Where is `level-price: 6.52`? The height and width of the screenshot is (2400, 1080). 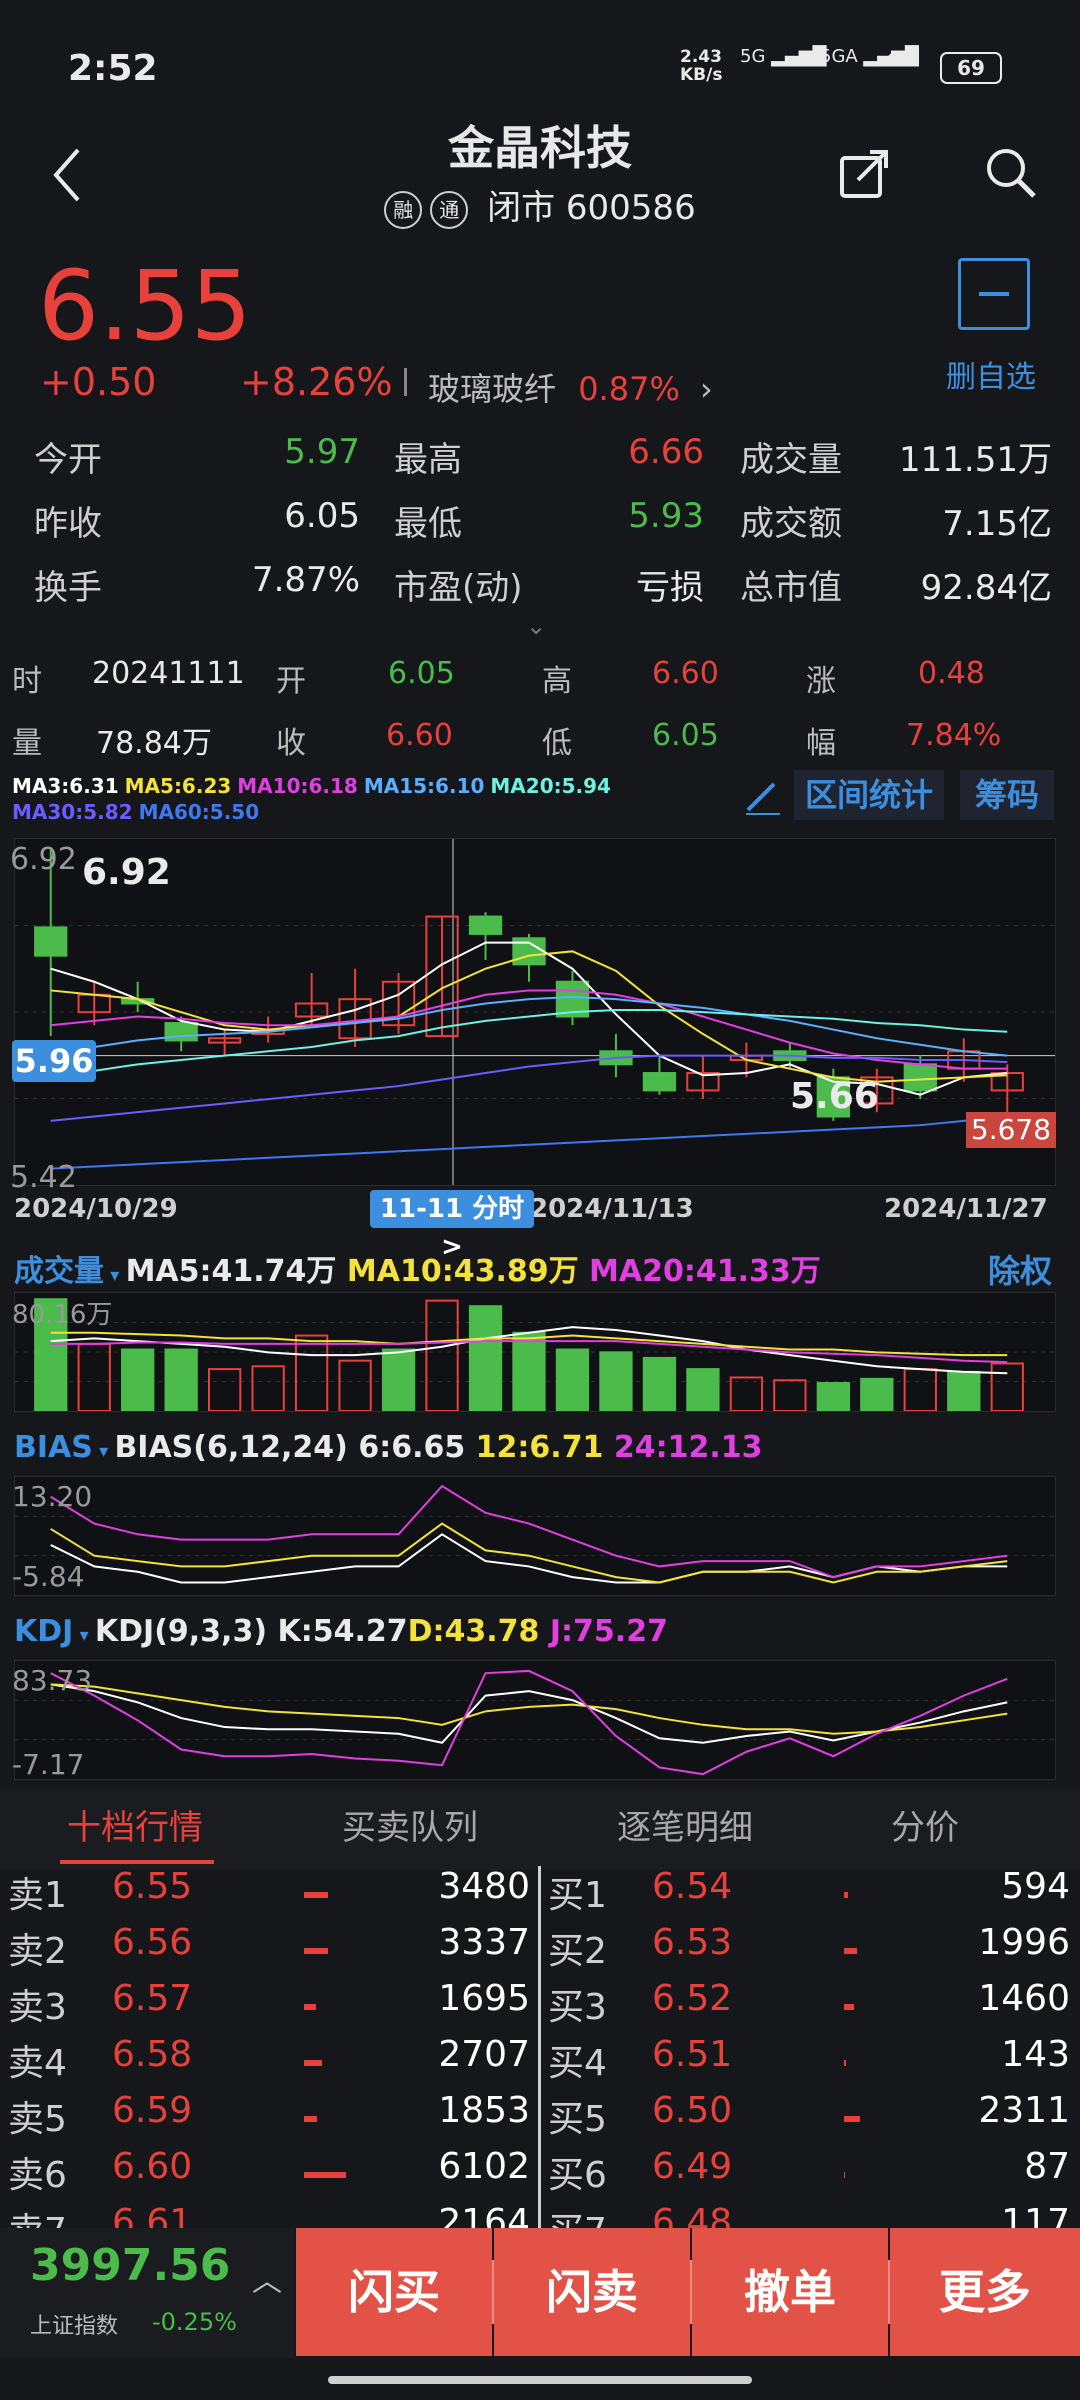 level-price: 6.52 is located at coordinates (692, 1998).